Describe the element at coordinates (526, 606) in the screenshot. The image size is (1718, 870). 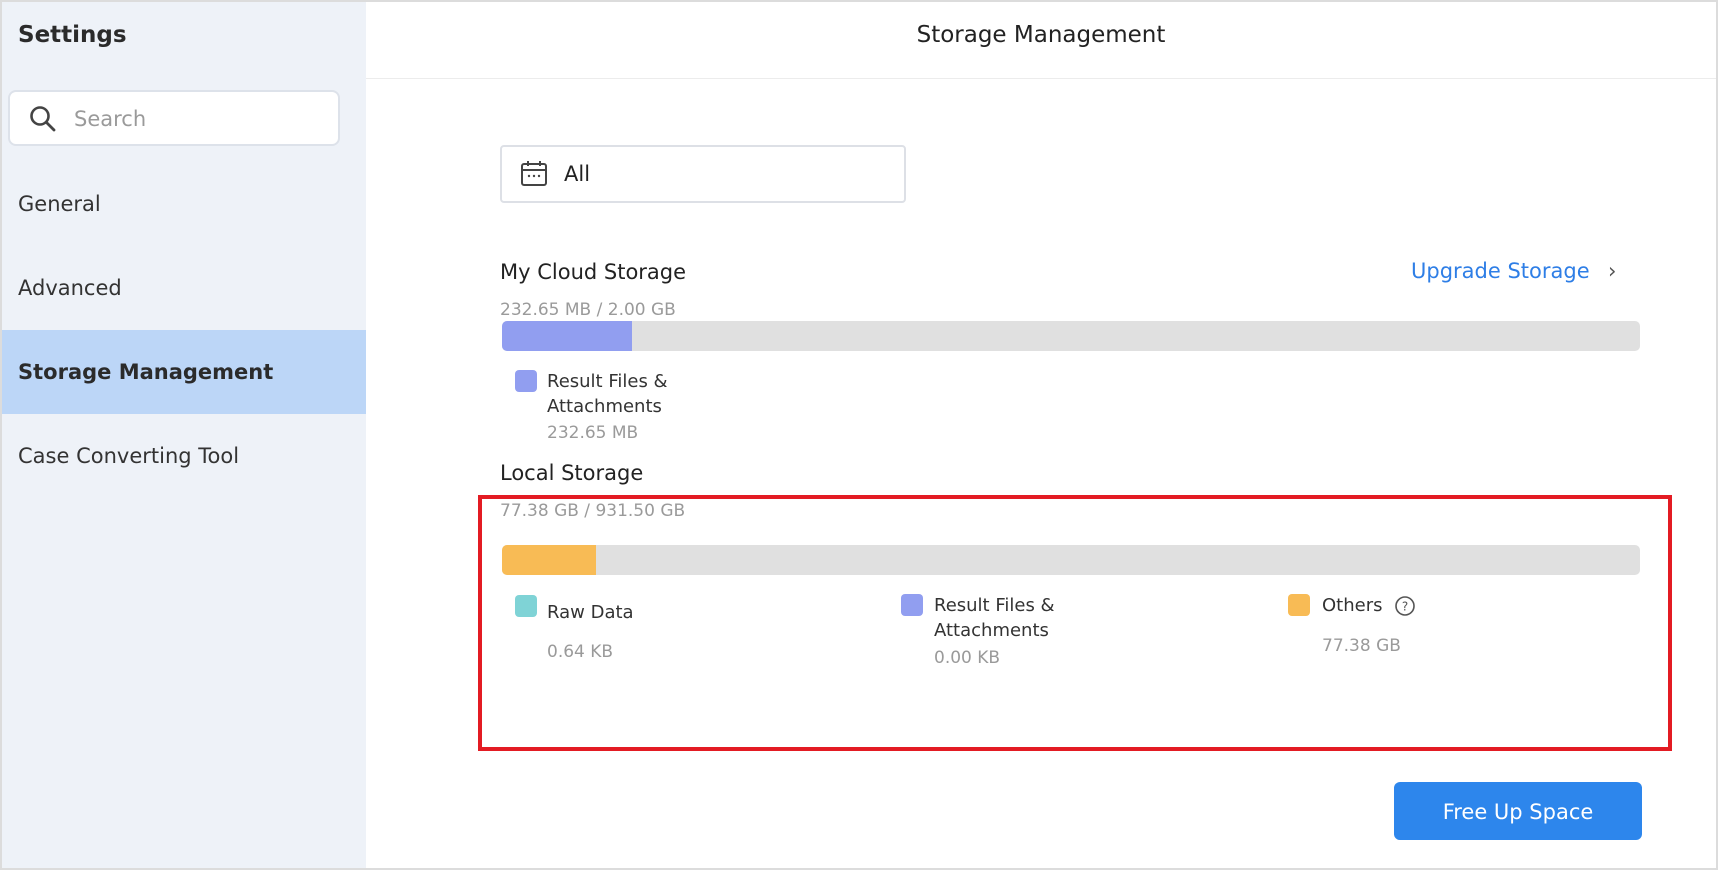
I see `raw-data-swatch` at that location.